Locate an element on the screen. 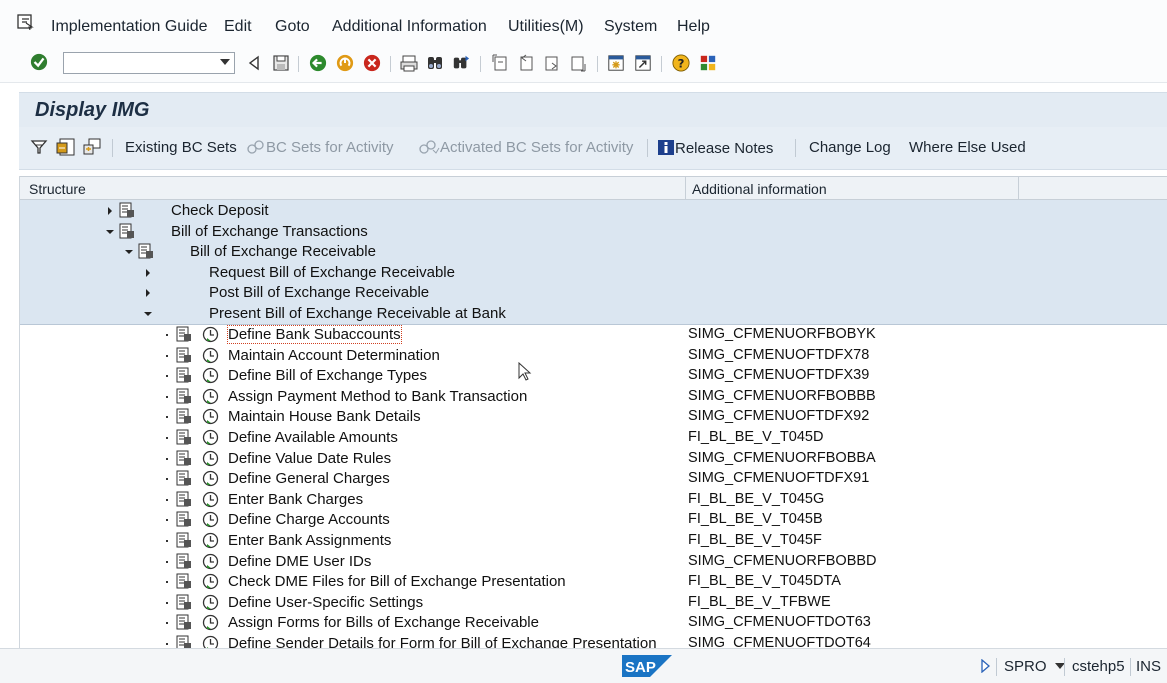 This screenshot has height=683, width=1167. release-notes-button: Release Notes is located at coordinates (715, 148).